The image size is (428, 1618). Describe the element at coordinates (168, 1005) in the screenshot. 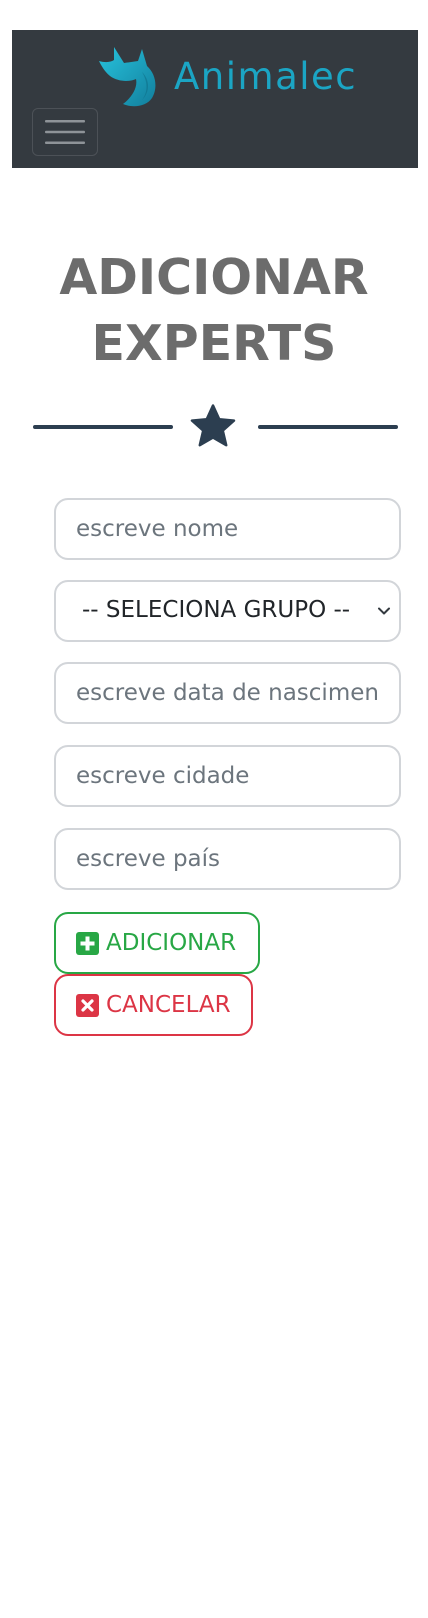

I see `cancel-button-label: CANCELAR` at that location.